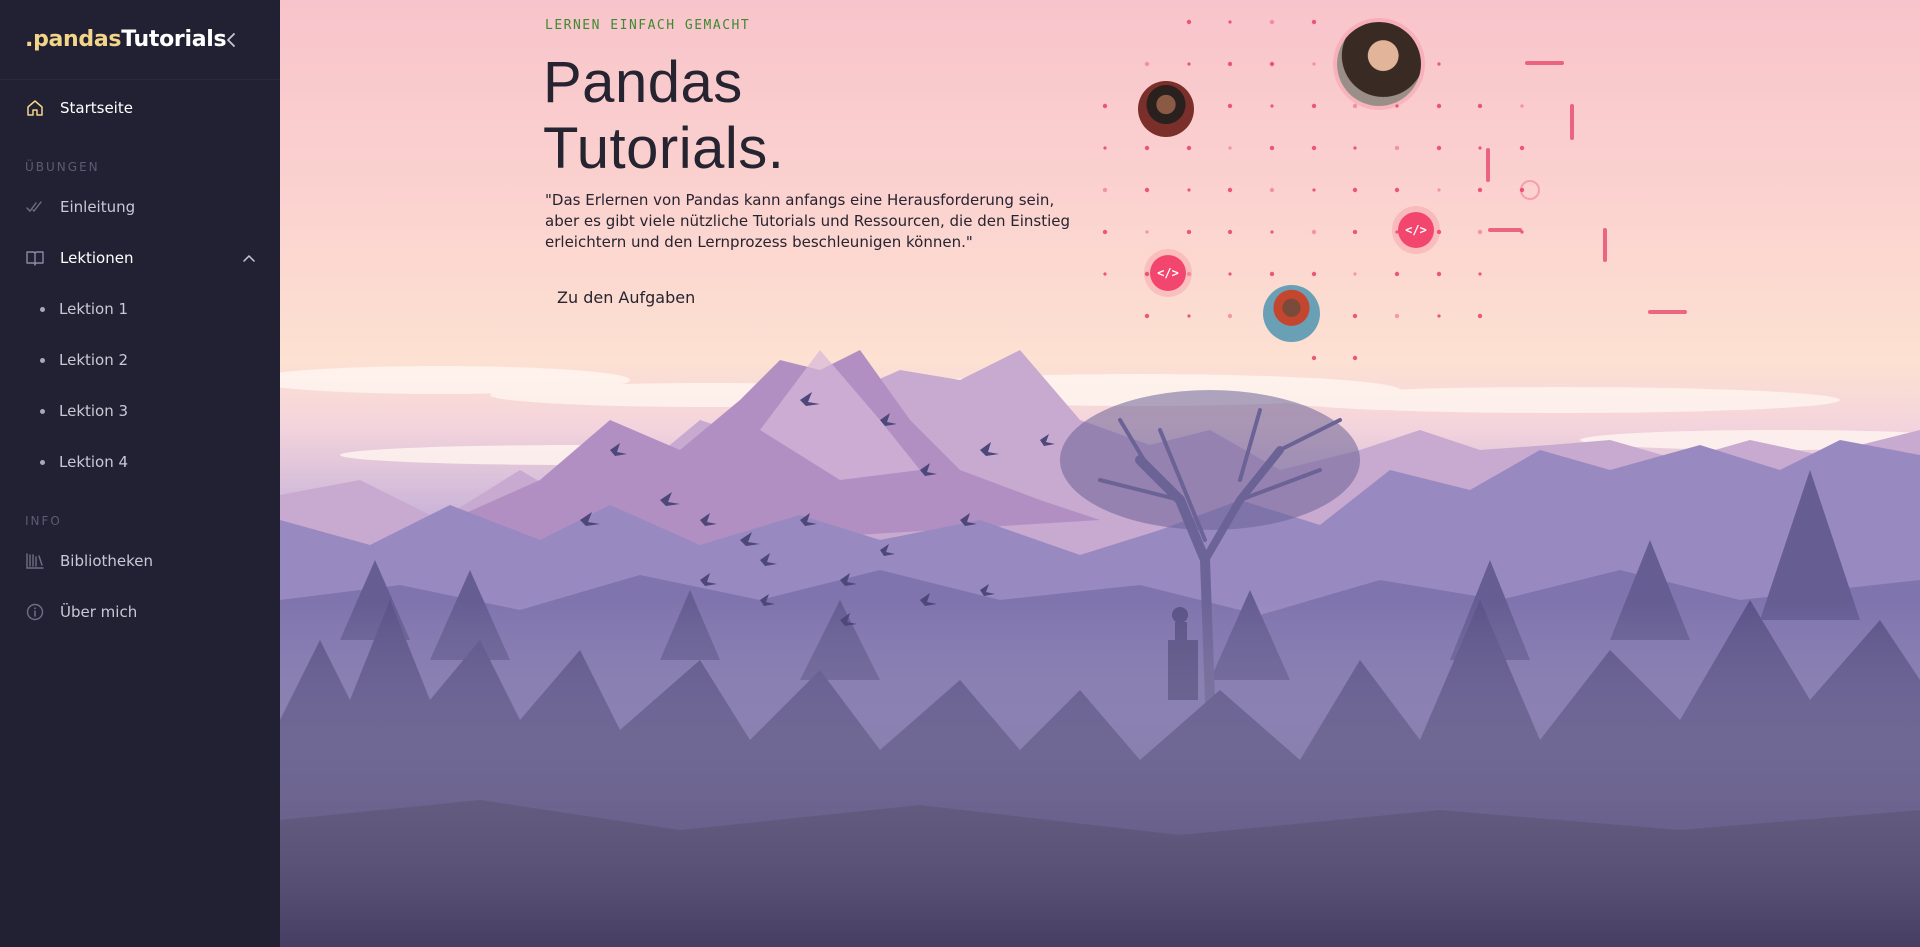 The image size is (1920, 947). Describe the element at coordinates (94, 360) in the screenshot. I see `sub-label-lektion-2: Lektion 2` at that location.